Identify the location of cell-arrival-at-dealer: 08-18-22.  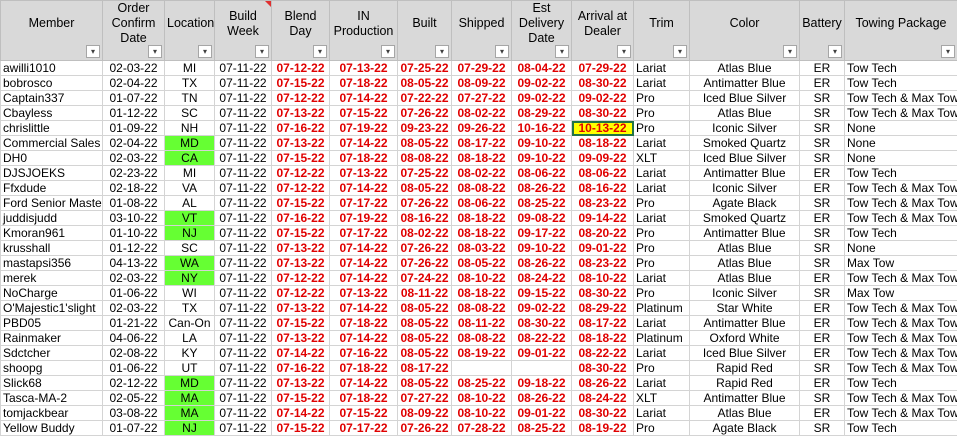
(602, 143).